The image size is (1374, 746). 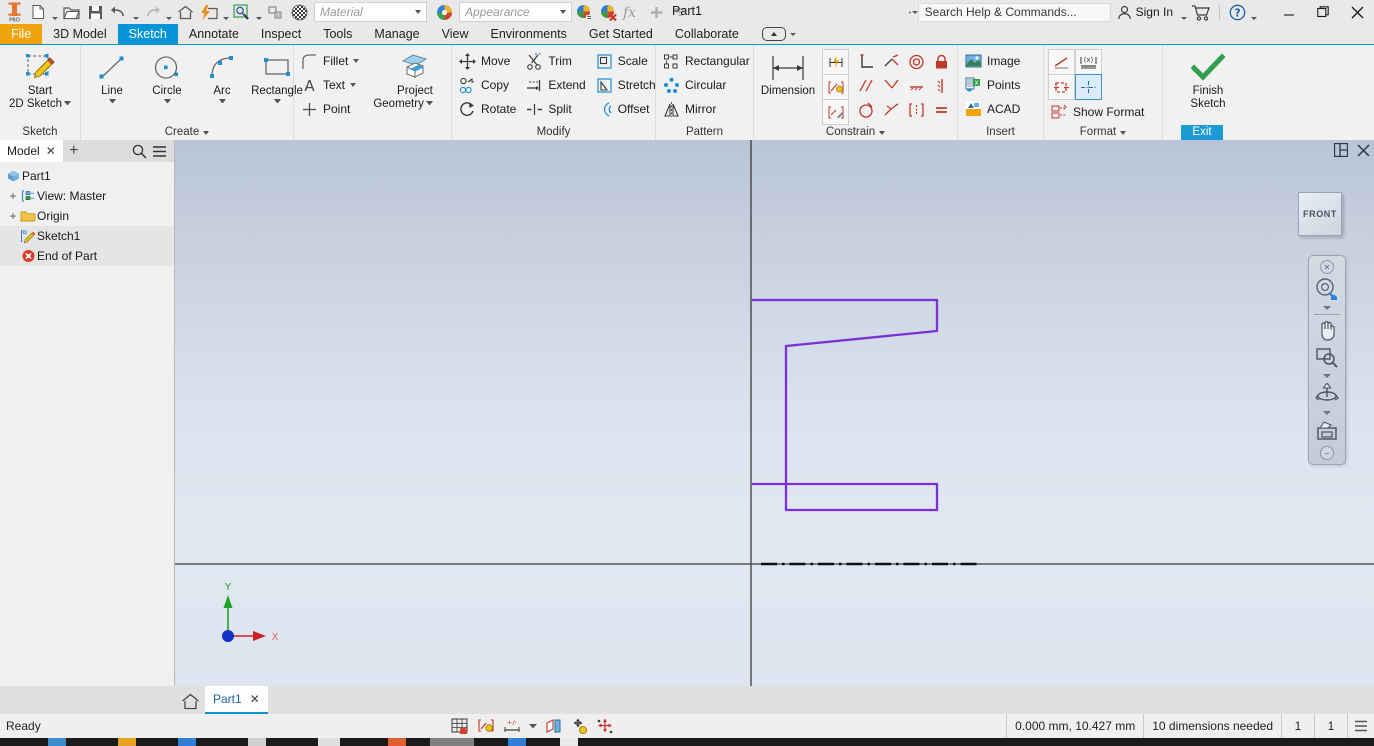 What do you see at coordinates (866, 62) in the screenshot?
I see `perpendicular-icon` at bounding box center [866, 62].